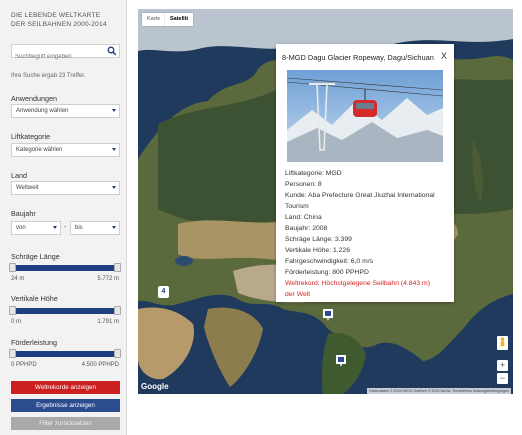 Image resolution: width=522 pixels, height=435 pixels. I want to click on vertikale-hoehe-slider, so click(65, 311).